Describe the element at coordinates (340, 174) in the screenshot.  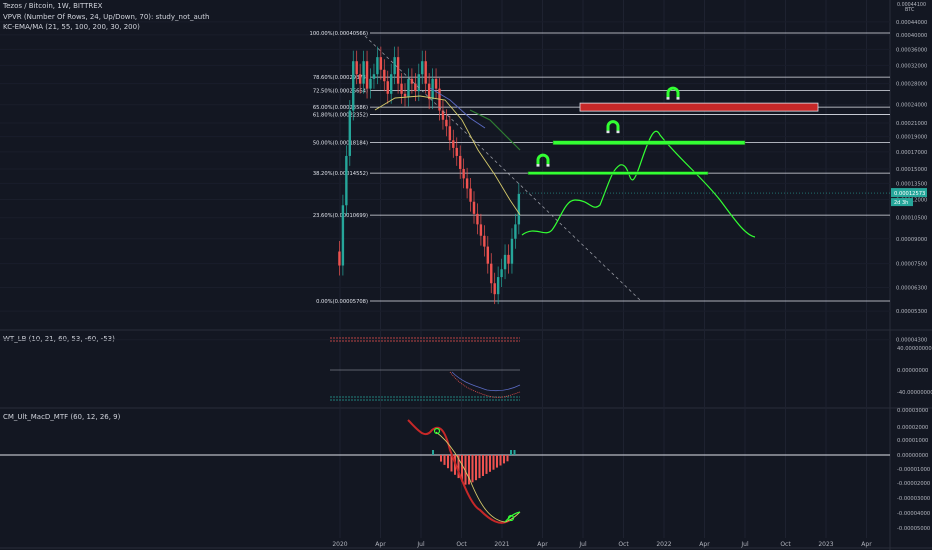
I see `fib-label: 38.20%(0.00014552)` at that location.